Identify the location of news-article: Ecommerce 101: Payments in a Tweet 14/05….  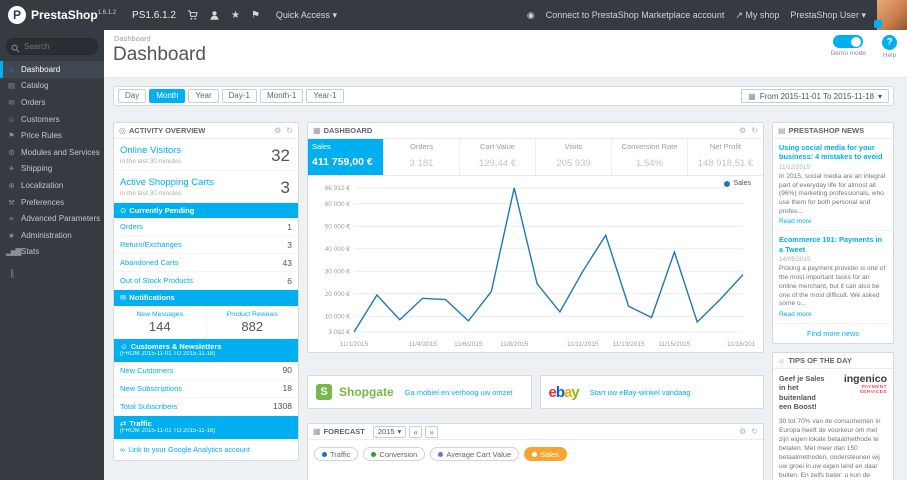
(833, 277).